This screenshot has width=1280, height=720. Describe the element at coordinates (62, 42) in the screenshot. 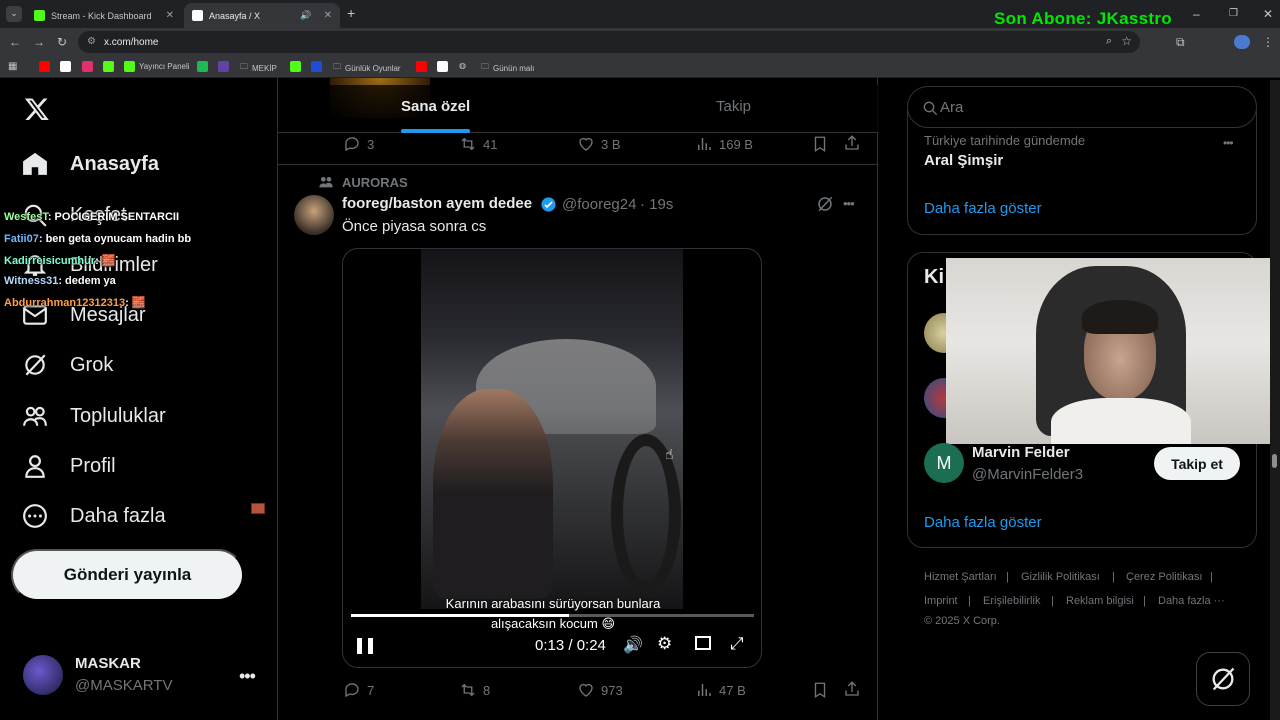

I see `reload-icon: ↻` at that location.